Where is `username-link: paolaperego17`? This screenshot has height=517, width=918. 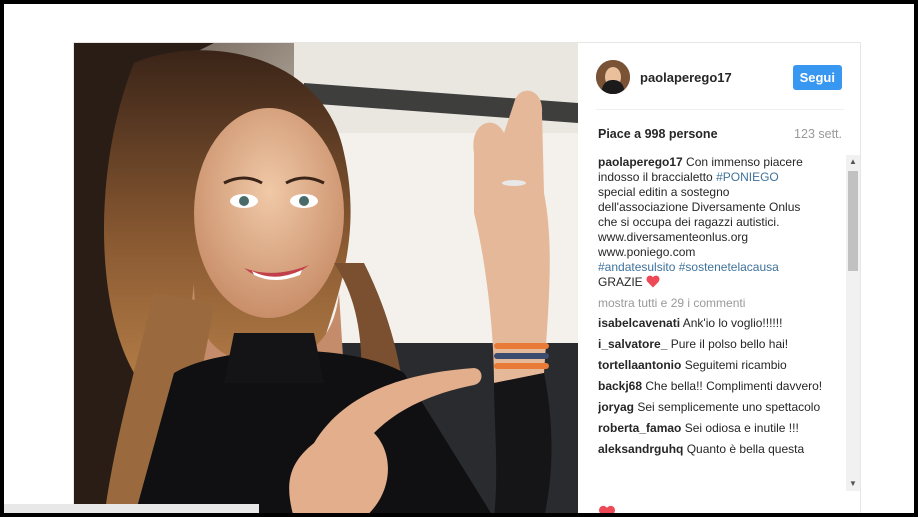 username-link: paolaperego17 is located at coordinates (686, 77).